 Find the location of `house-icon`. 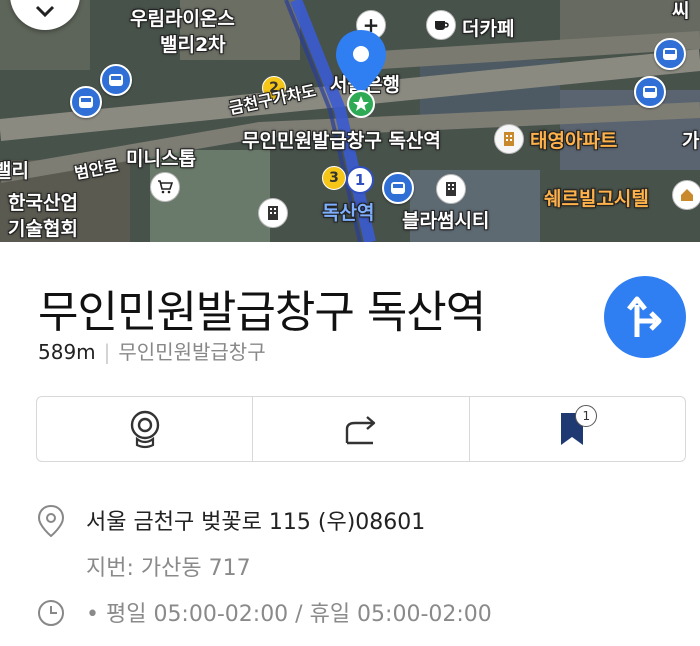

house-icon is located at coordinates (687, 195).